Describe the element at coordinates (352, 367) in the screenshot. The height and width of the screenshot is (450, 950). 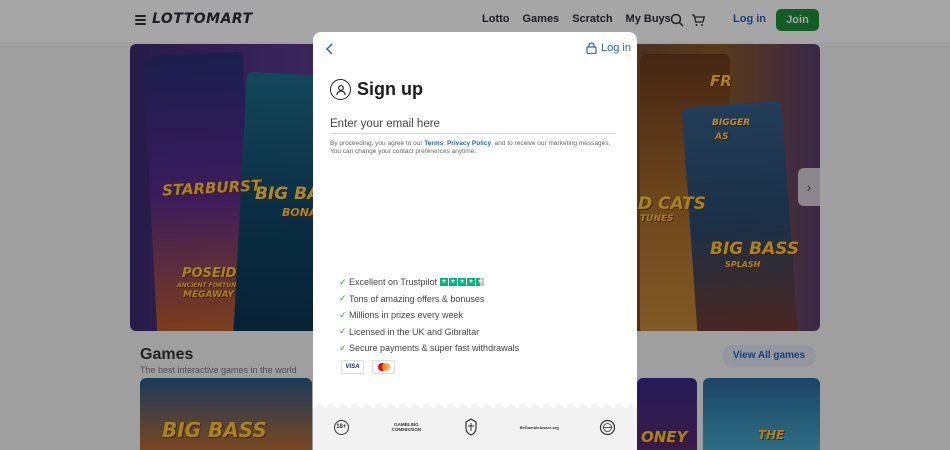
I see `visa-icon: VISA` at that location.